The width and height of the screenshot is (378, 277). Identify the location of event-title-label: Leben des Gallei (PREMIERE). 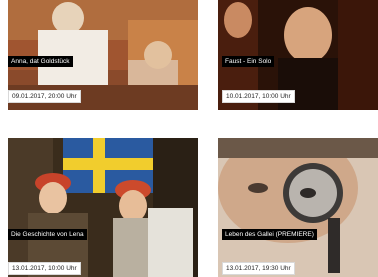
(269, 234).